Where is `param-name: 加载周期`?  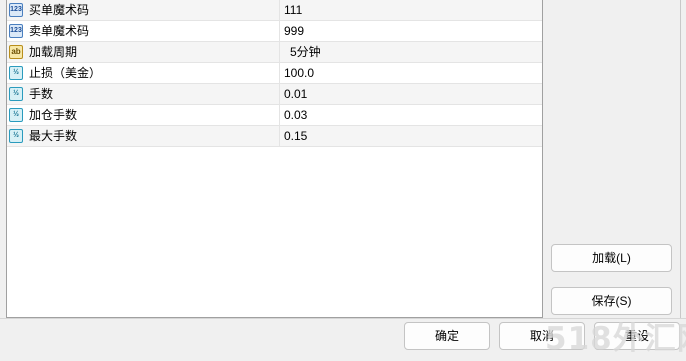
param-name: 加载周期 is located at coordinates (53, 52).